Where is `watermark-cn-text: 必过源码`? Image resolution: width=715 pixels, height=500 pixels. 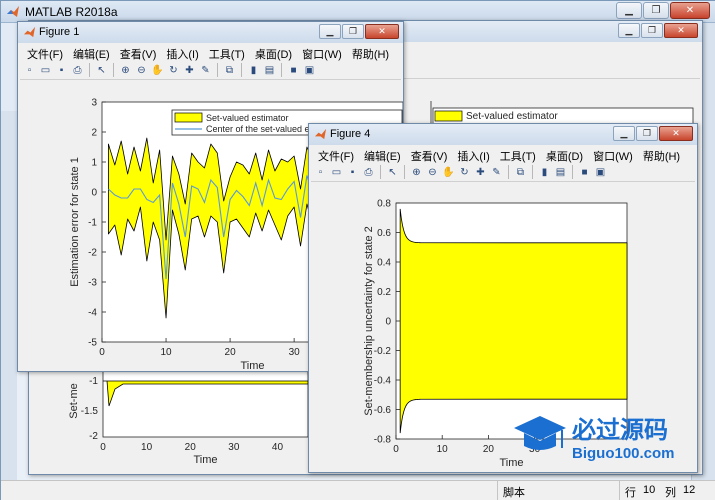 watermark-cn-text: 必过源码 is located at coordinates (620, 430).